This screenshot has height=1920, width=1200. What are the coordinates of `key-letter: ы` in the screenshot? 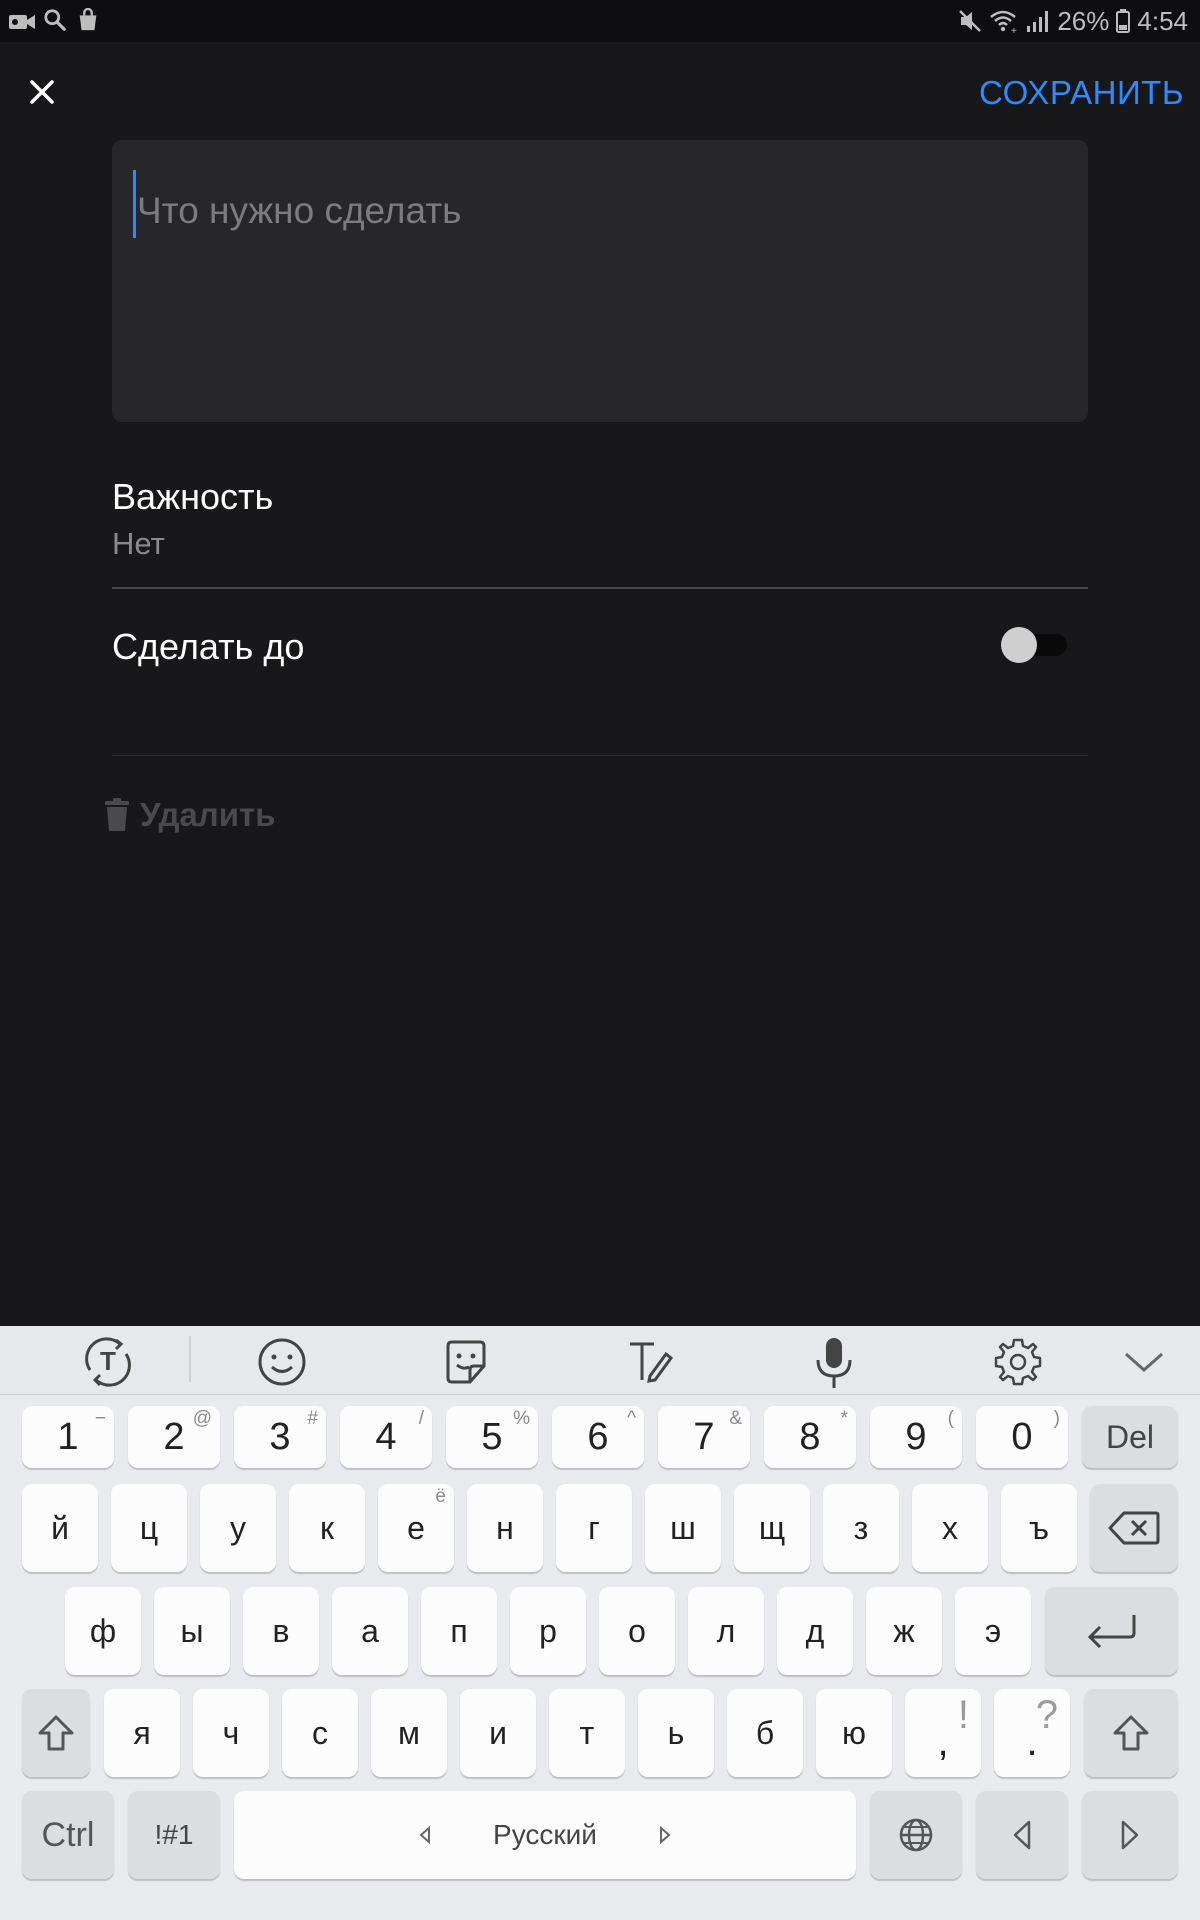 It's located at (192, 1631).